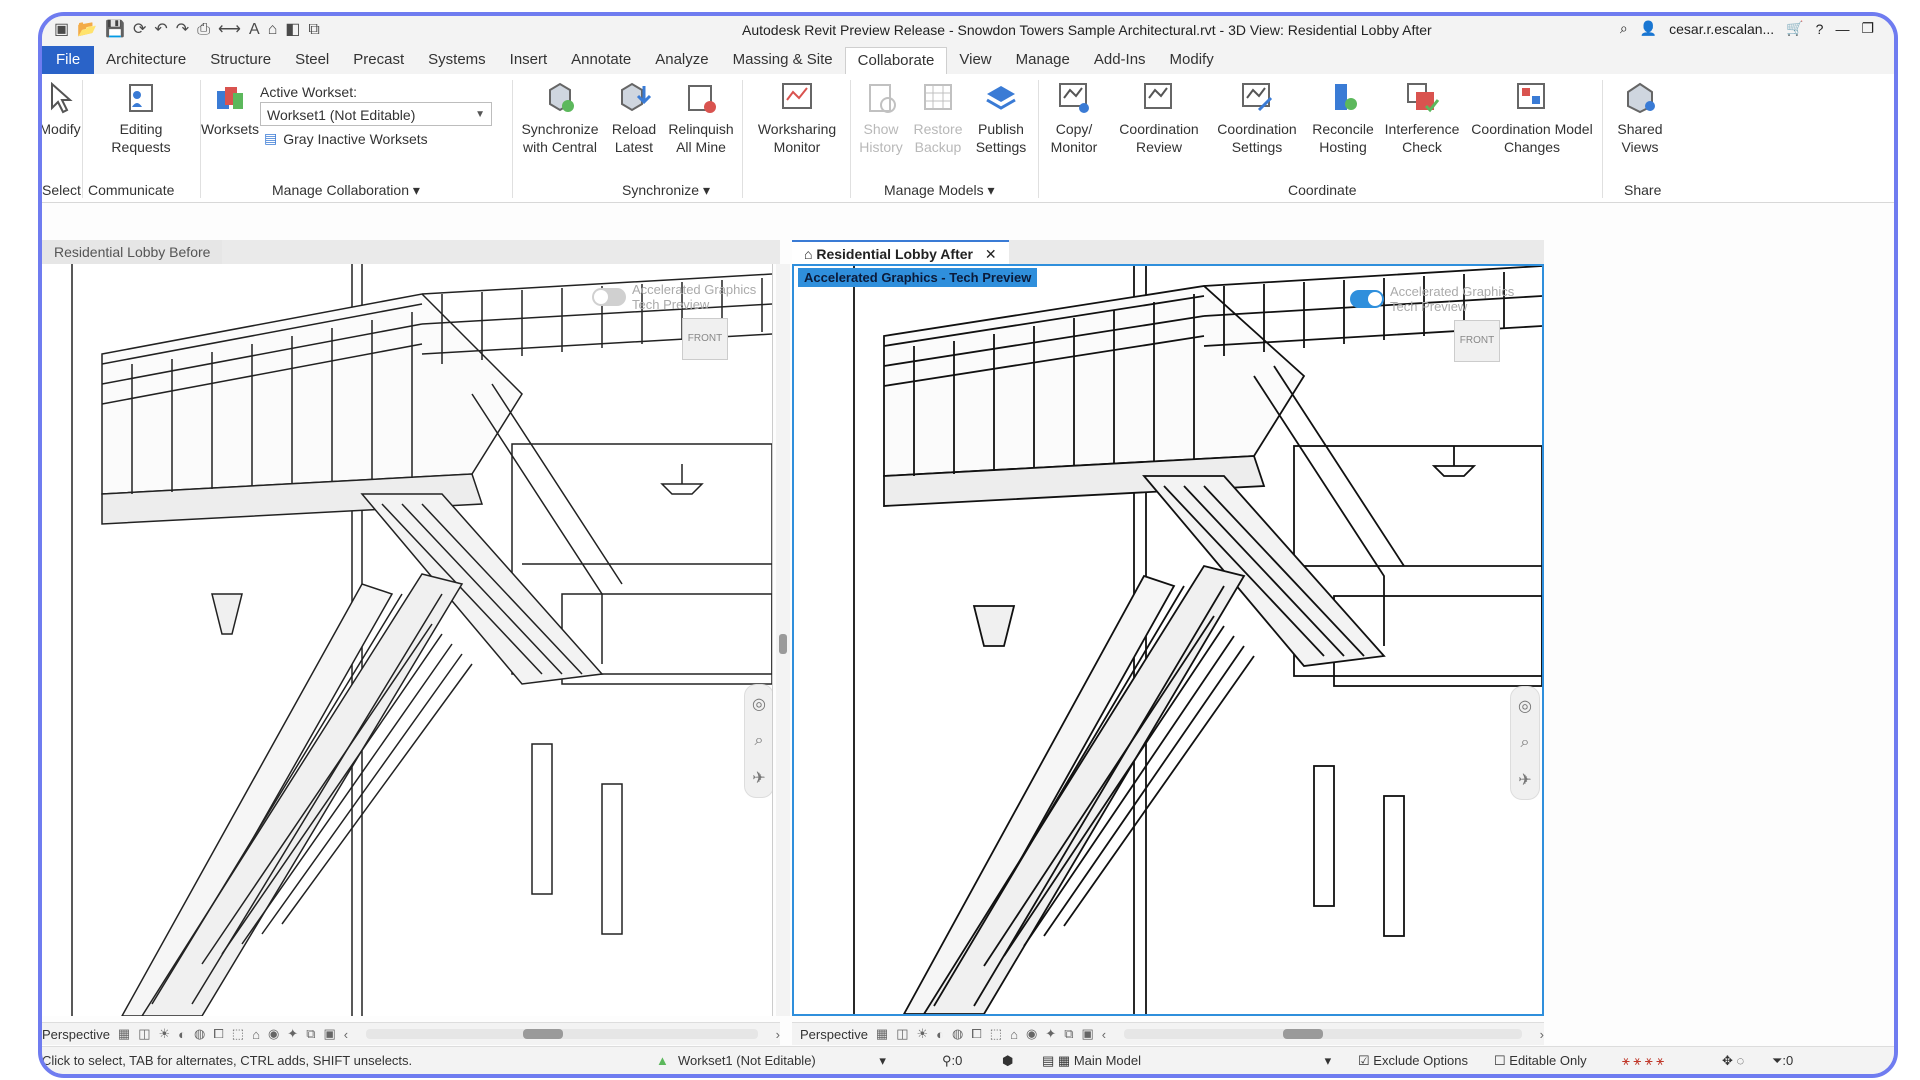 The image size is (1920, 1080). I want to click on help-button: ?, so click(1820, 29).